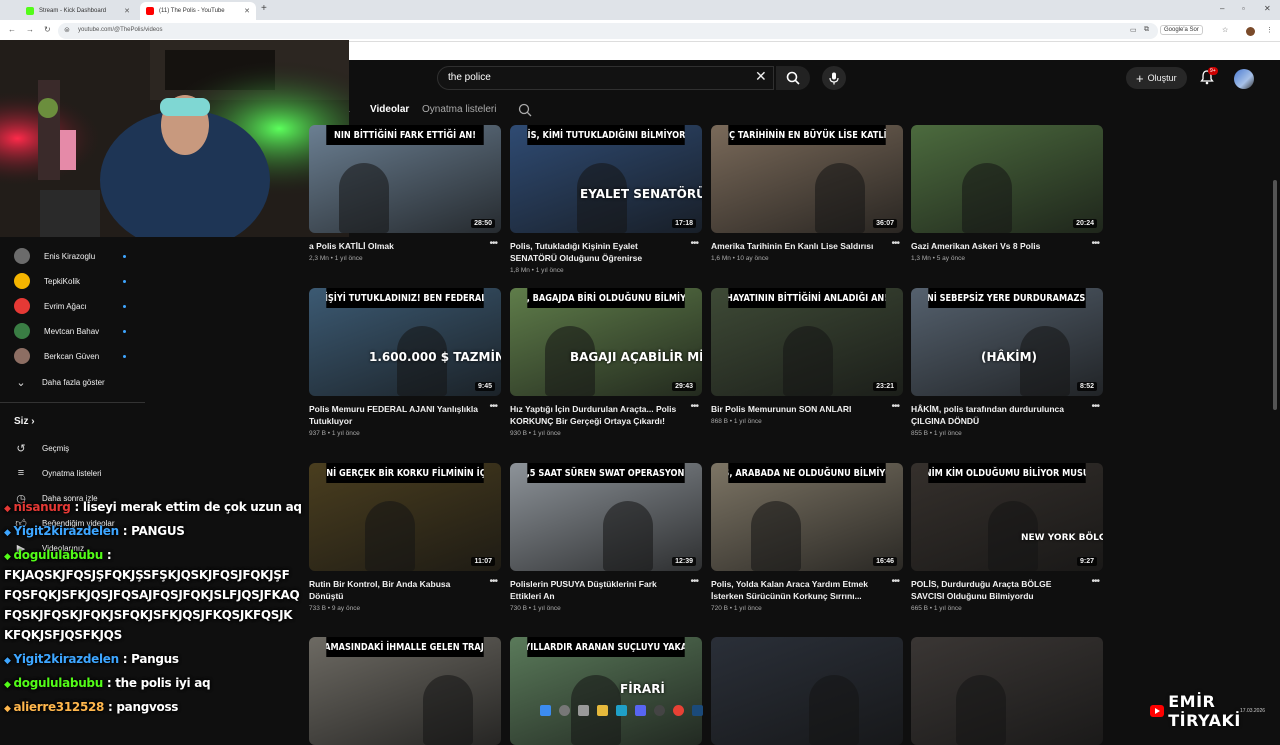  What do you see at coordinates (70, 306) in the screenshot?
I see `sidebar-item-sub-2: Evrim Ağacı` at bounding box center [70, 306].